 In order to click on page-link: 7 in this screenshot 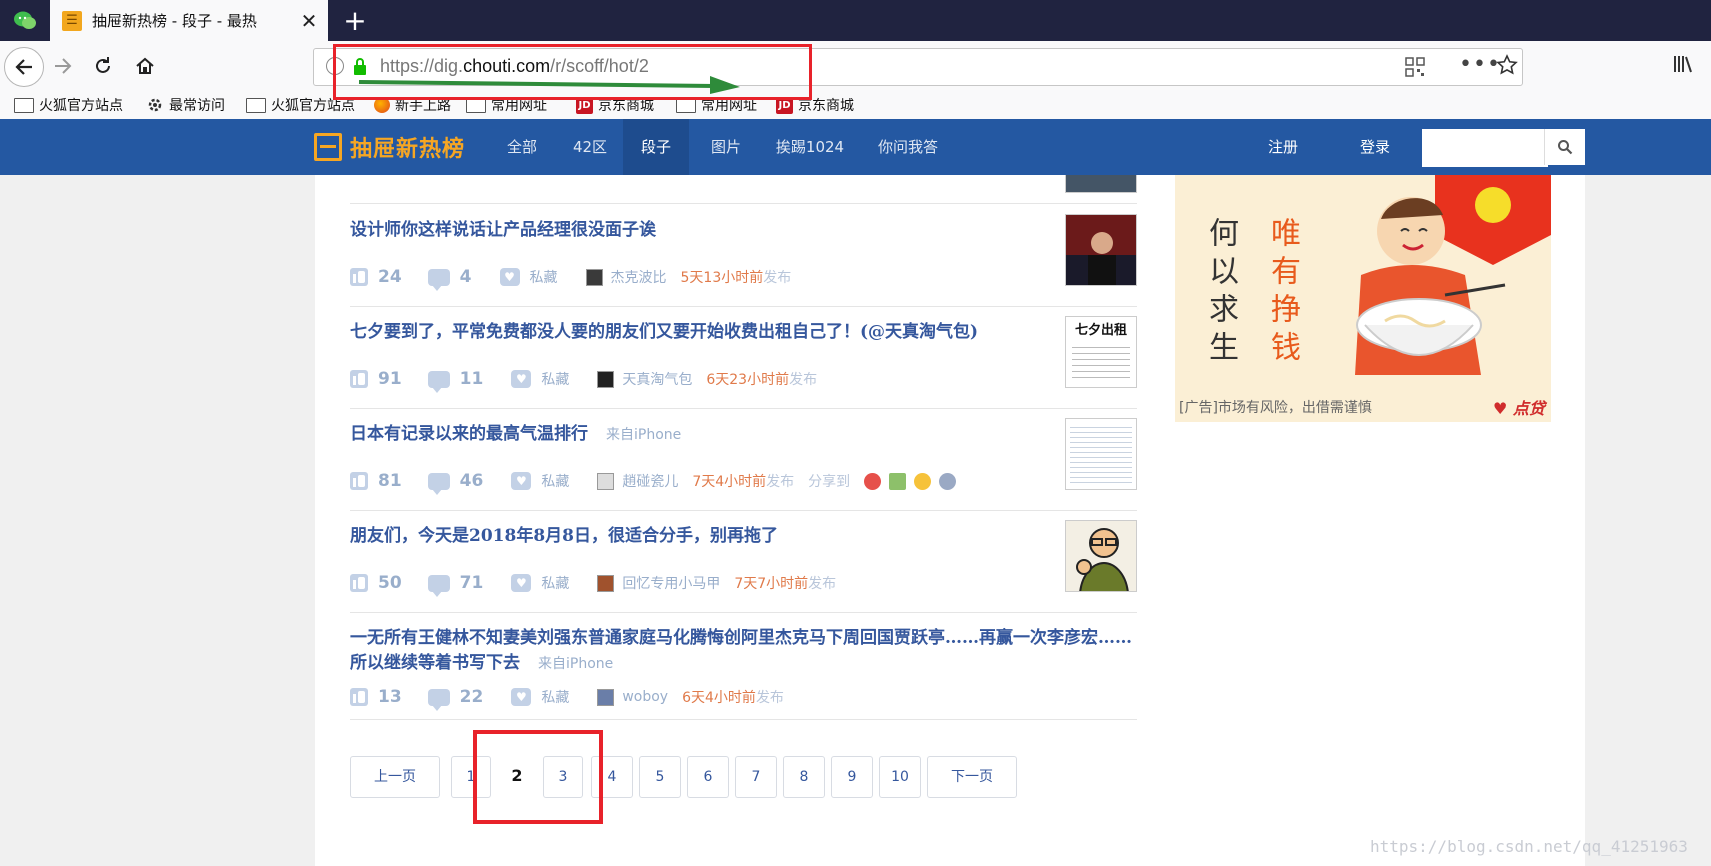, I will do `click(756, 777)`.